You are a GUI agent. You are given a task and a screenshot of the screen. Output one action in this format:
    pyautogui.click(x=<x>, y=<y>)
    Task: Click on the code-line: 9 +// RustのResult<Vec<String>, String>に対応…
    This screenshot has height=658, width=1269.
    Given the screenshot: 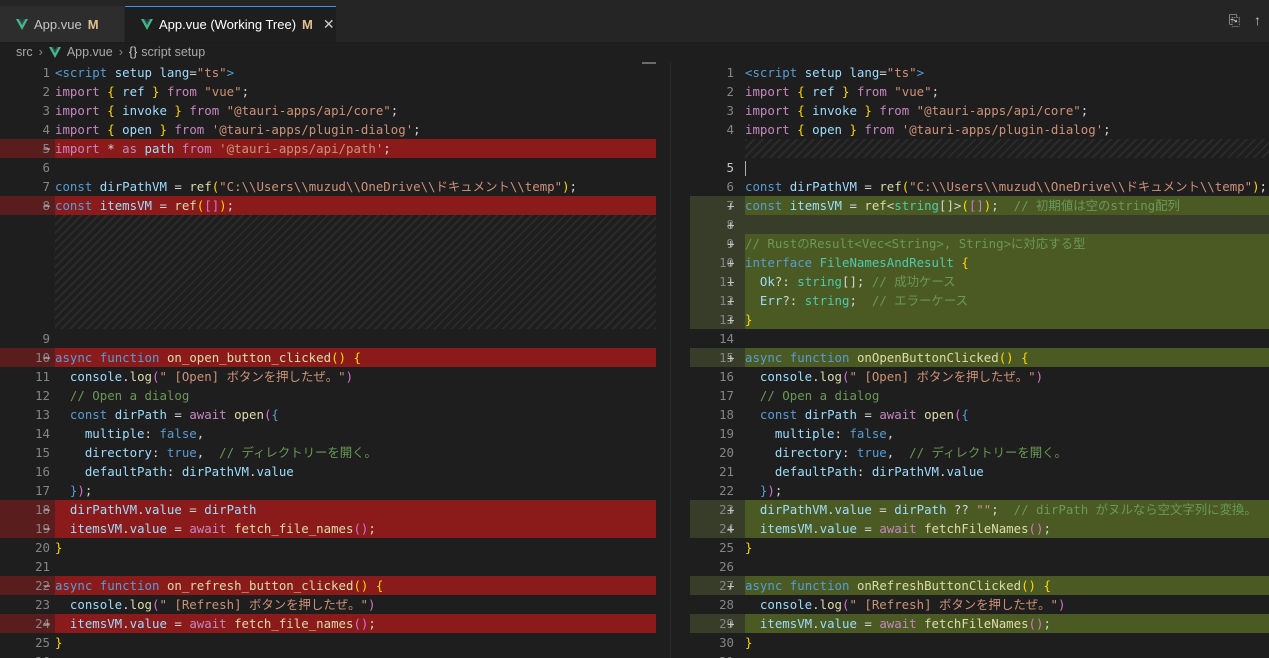 What is the action you would take?
    pyautogui.click(x=979, y=243)
    